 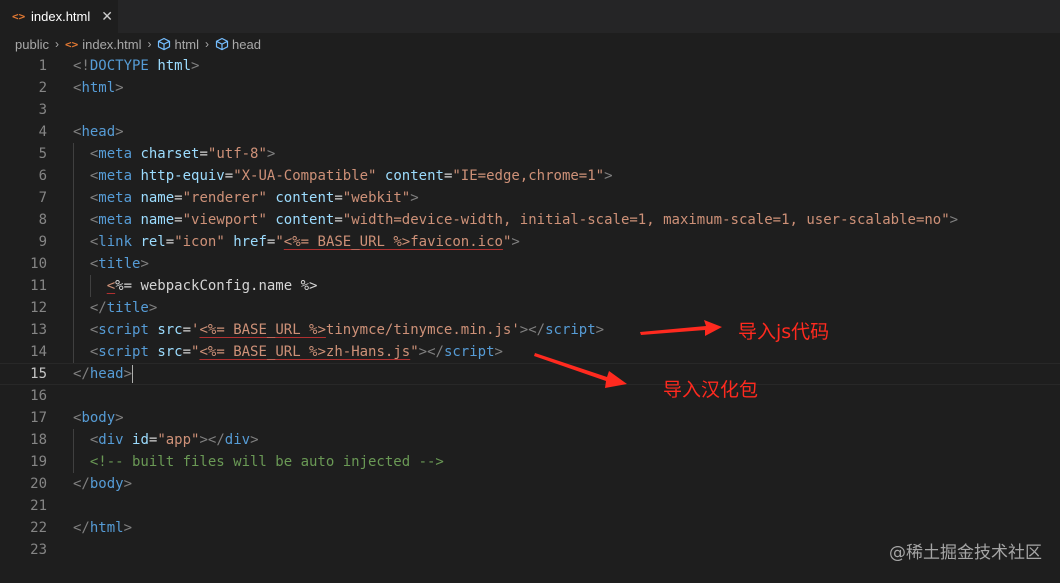 I want to click on code-token: ", so click(x=279, y=242).